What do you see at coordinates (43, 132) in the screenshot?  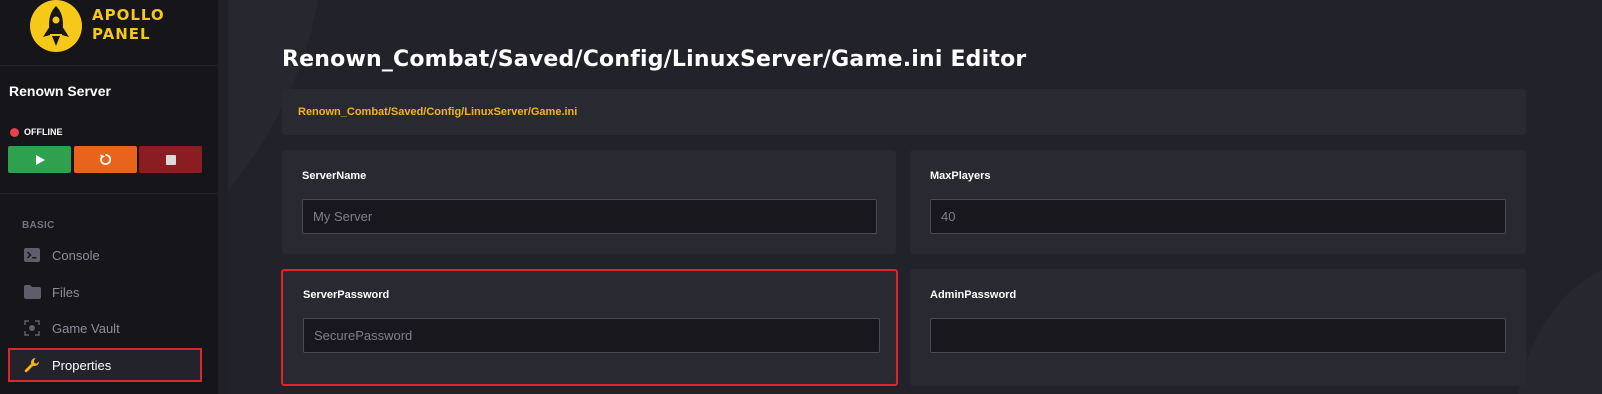 I see `status-text: OFFLINE` at bounding box center [43, 132].